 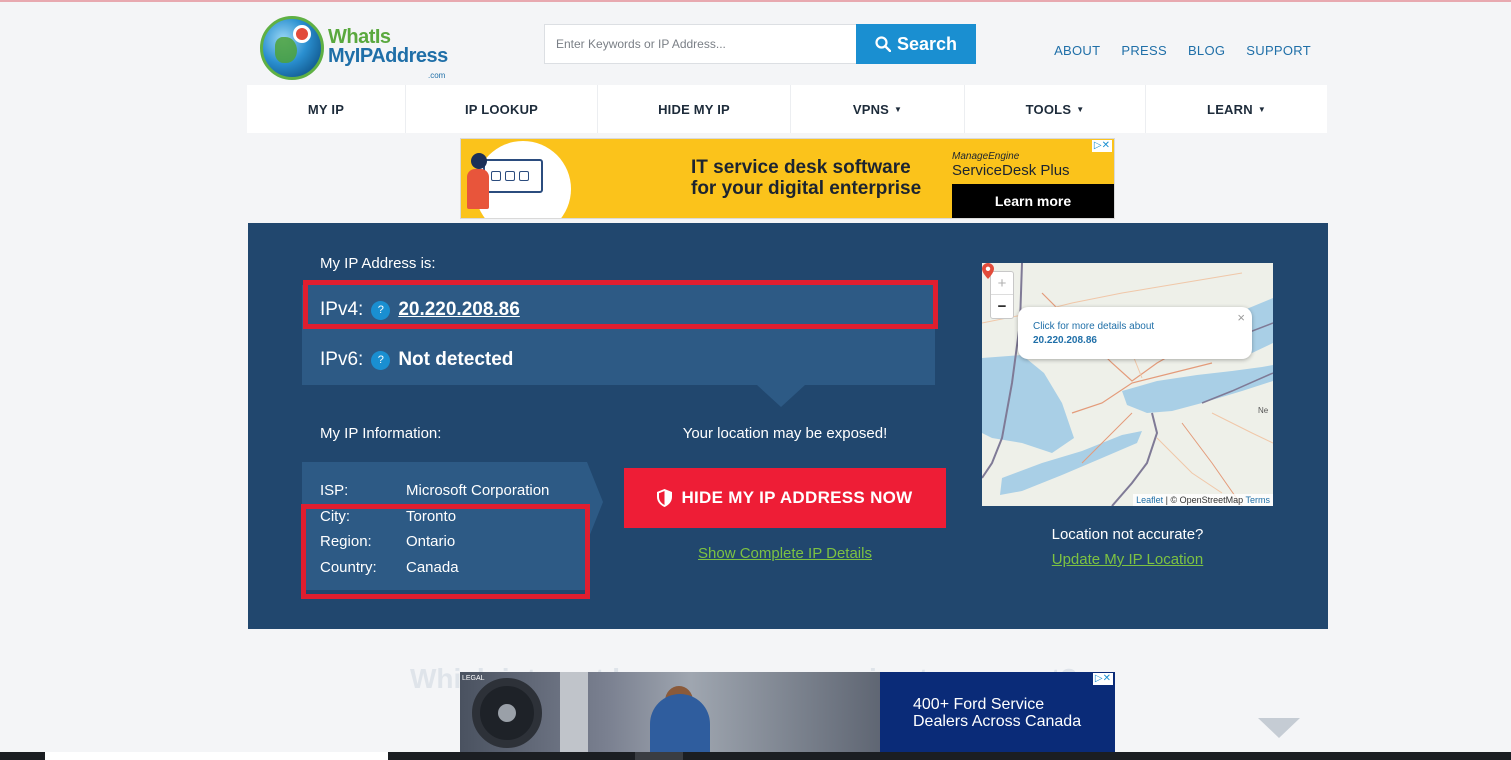 What do you see at coordinates (700, 44) in the screenshot?
I see `search-input` at bounding box center [700, 44].